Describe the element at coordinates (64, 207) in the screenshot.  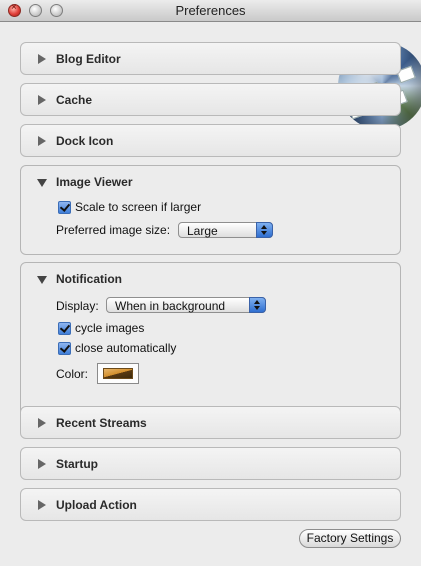
I see `scale-to-screen-checkbox` at that location.